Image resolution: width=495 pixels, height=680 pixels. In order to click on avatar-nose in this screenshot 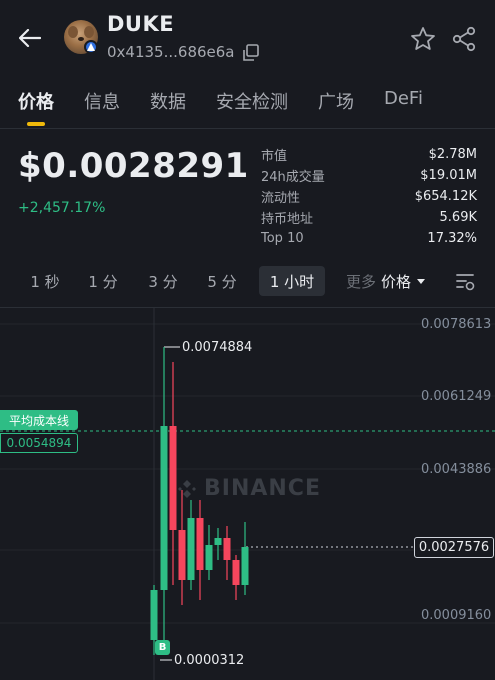, I will do `click(81, 39)`.